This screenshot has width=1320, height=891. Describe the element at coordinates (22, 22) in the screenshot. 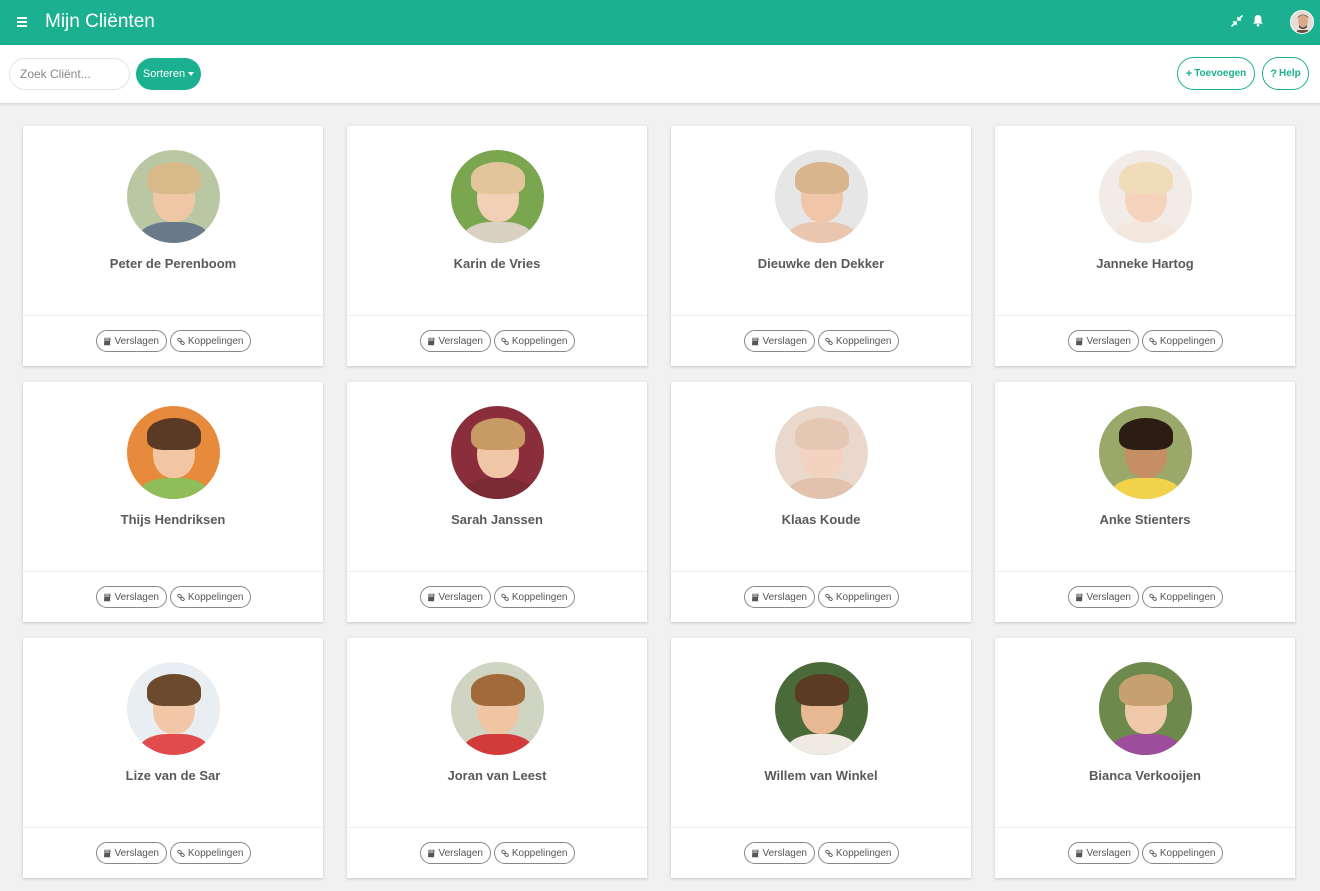

I see `menu-icon` at that location.